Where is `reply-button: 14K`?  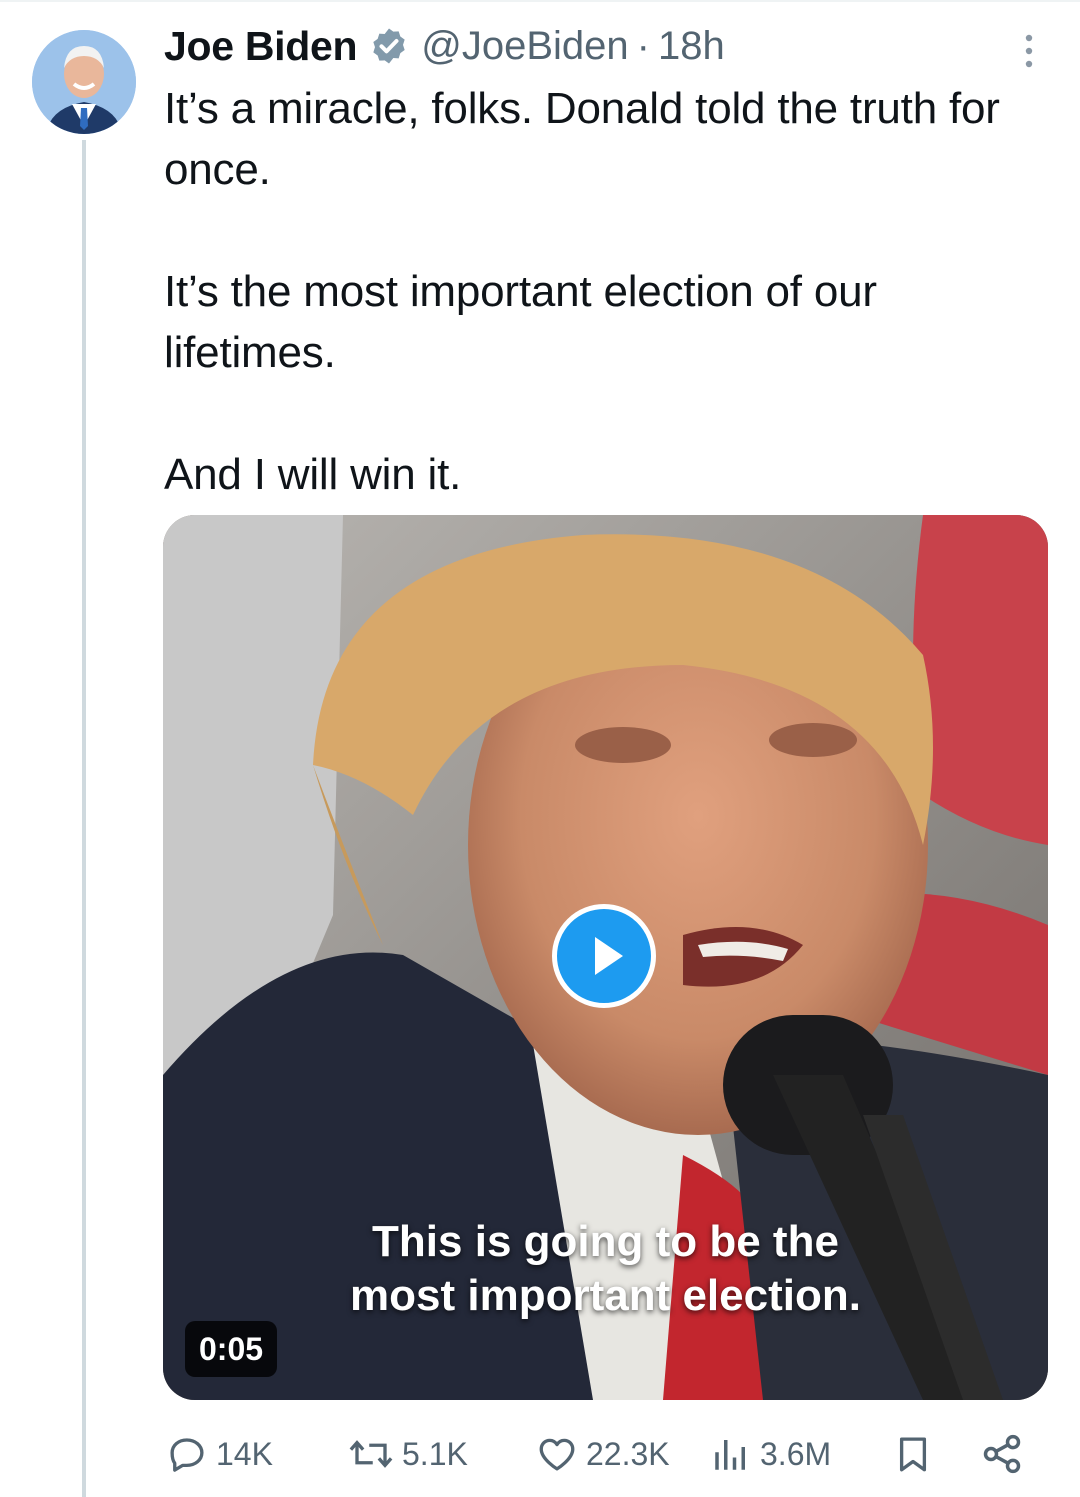 reply-button: 14K is located at coordinates (219, 1454).